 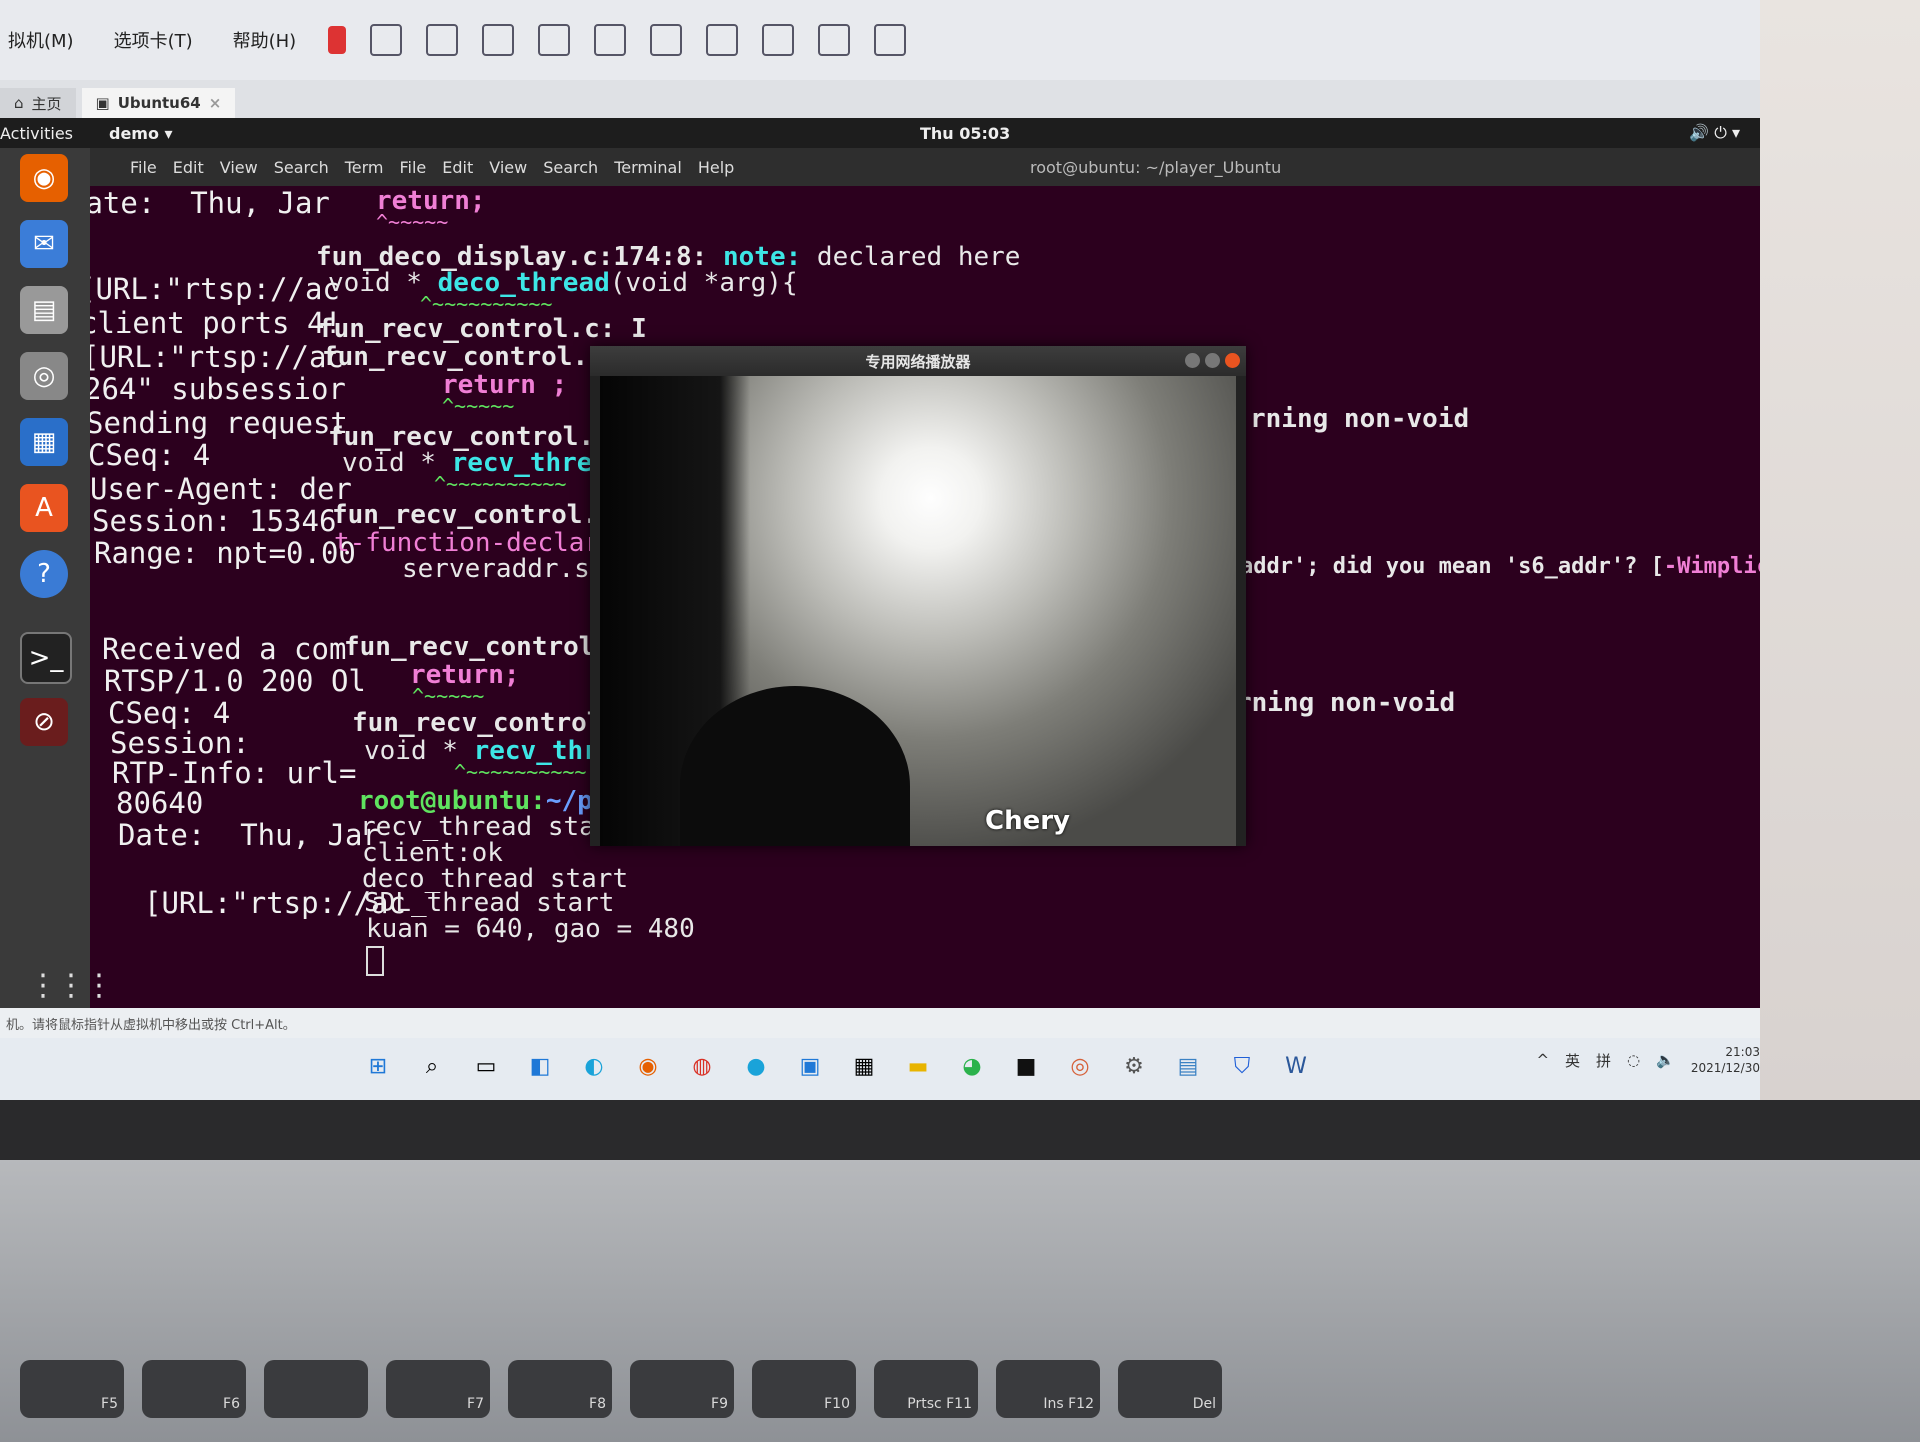 I want to click on app-menu: demo ▾, so click(x=141, y=133).